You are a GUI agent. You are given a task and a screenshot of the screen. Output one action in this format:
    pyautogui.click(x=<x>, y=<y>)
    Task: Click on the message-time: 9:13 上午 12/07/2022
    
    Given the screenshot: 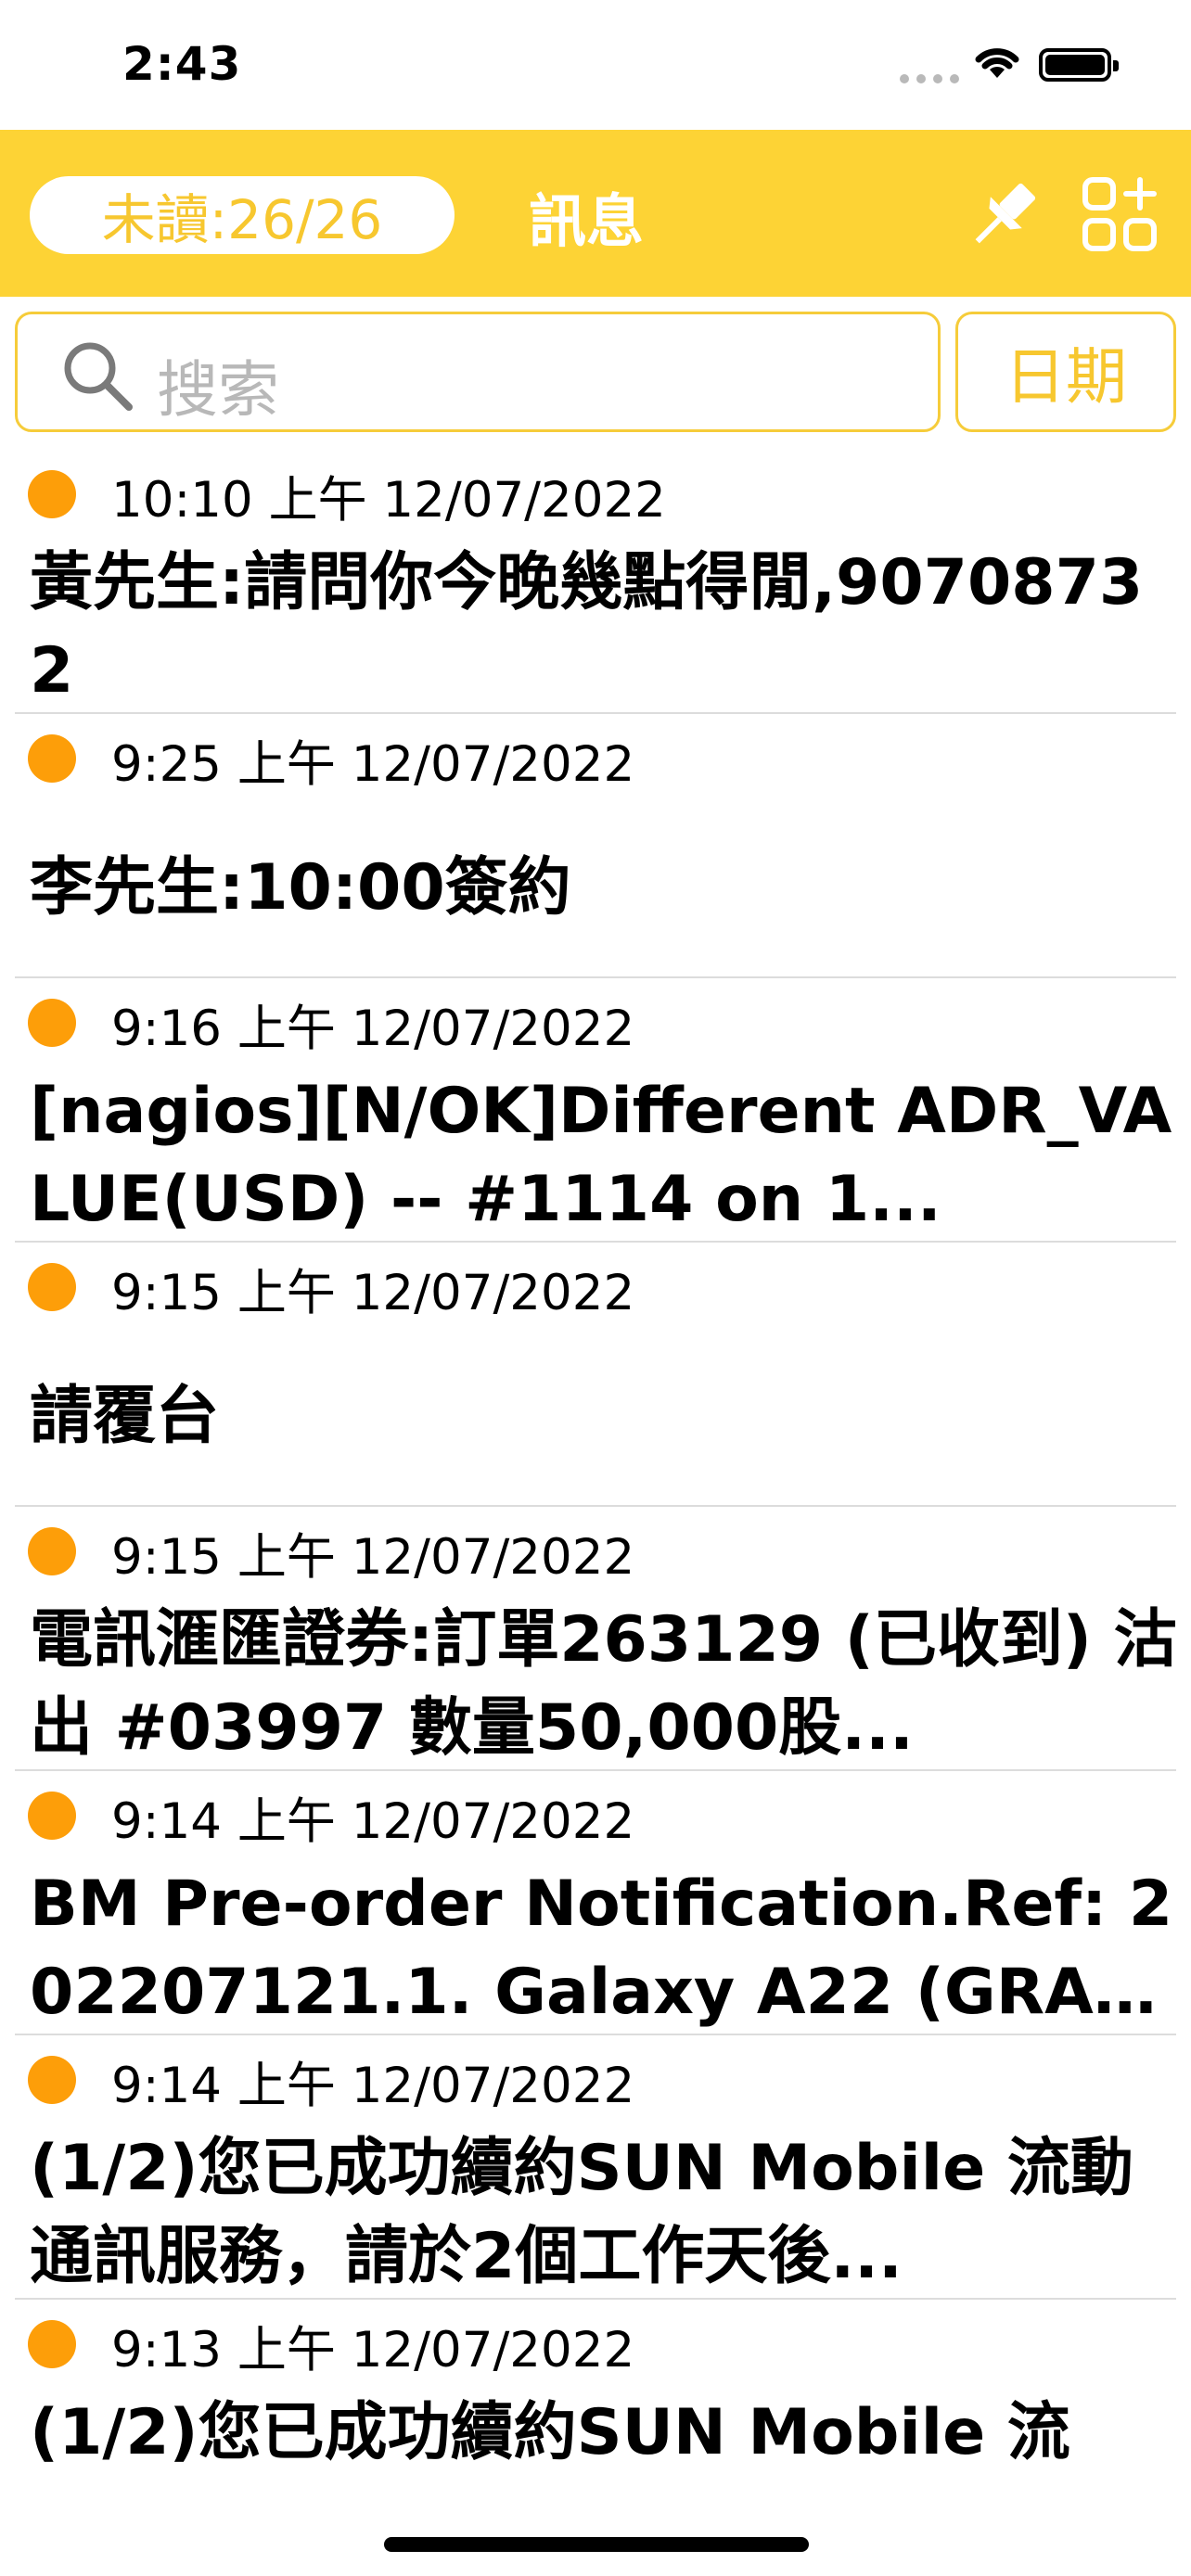 What is the action you would take?
    pyautogui.click(x=373, y=2350)
    